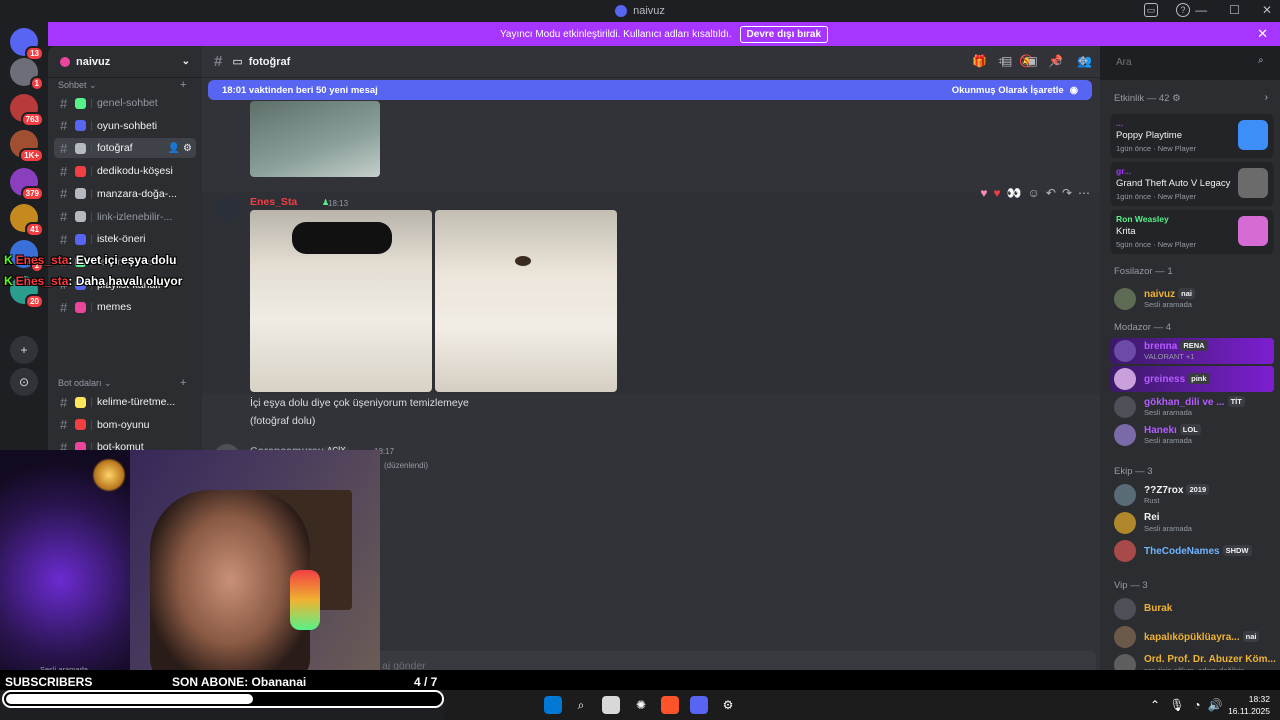 Image resolution: width=1280 pixels, height=720 pixels. Describe the element at coordinates (125, 126) in the screenshot. I see `channel-item: # | oyun-sohbeti` at that location.